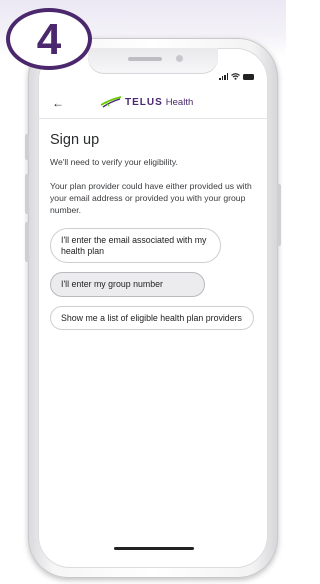 Image resolution: width=320 pixels, height=584 pixels. Describe the element at coordinates (111, 102) in the screenshot. I see `telus-logo-mark` at that location.